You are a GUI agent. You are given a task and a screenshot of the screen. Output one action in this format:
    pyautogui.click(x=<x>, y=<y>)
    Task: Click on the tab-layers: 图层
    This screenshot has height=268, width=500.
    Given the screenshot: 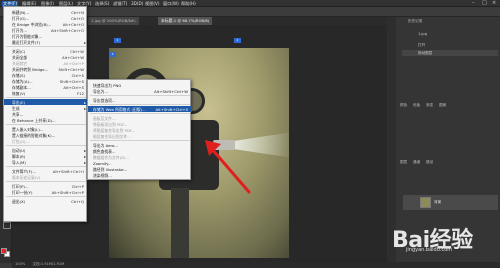 What is the action you would take?
    pyautogui.click(x=403, y=162)
    